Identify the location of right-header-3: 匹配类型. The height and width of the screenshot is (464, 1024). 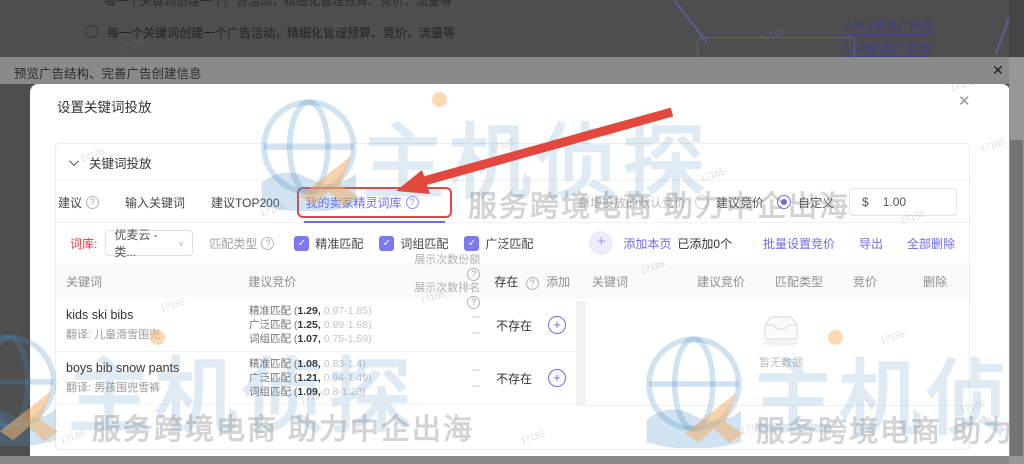
(799, 281).